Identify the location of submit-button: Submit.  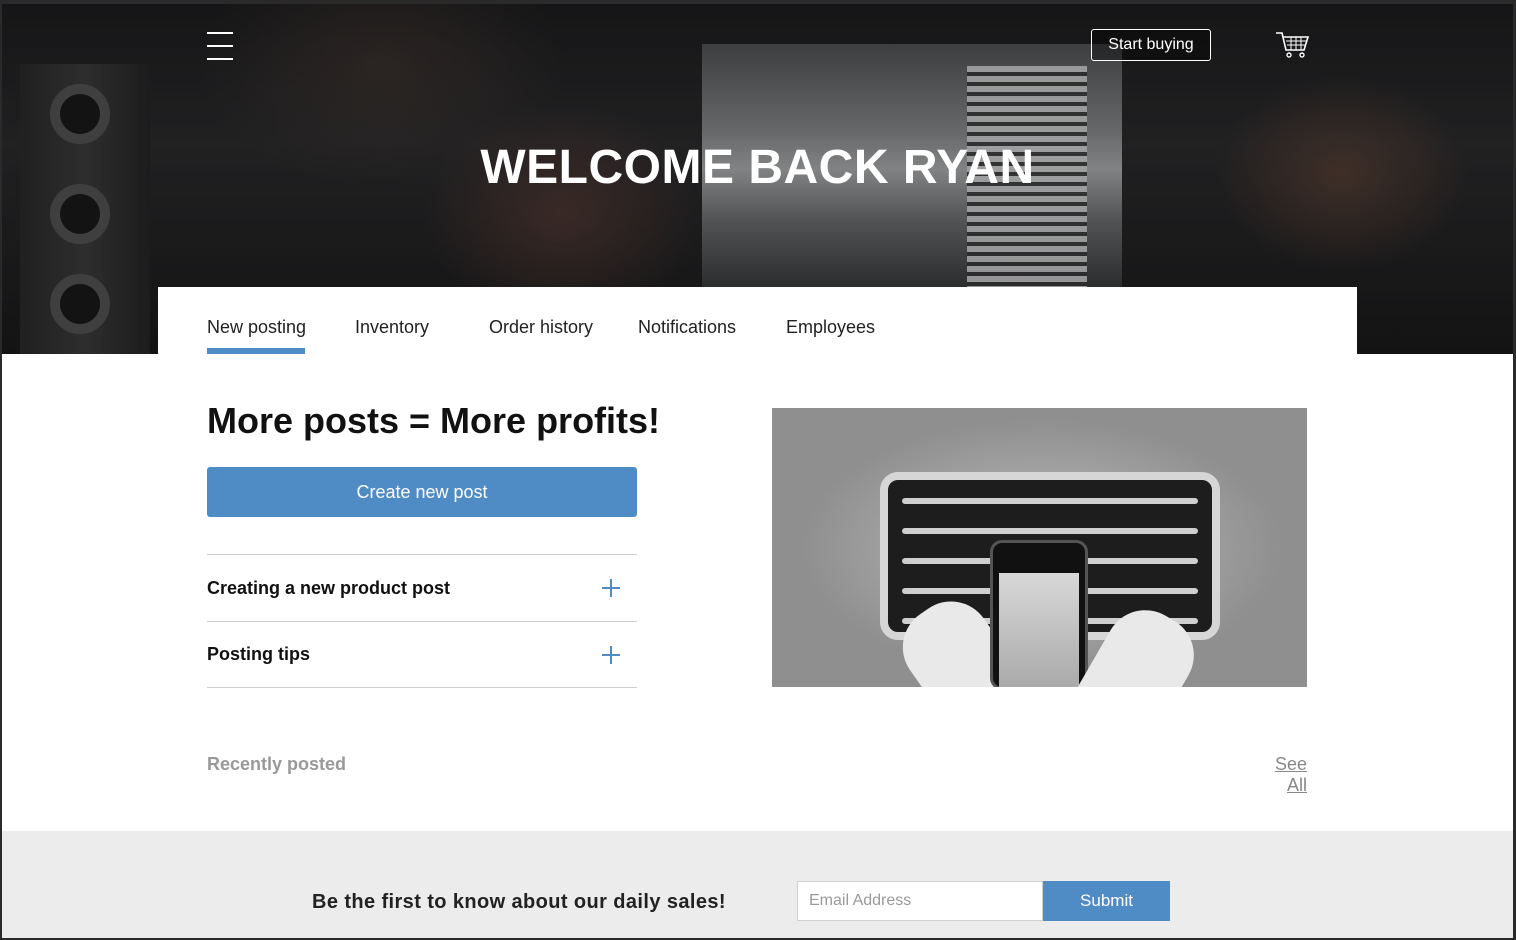
(1106, 901).